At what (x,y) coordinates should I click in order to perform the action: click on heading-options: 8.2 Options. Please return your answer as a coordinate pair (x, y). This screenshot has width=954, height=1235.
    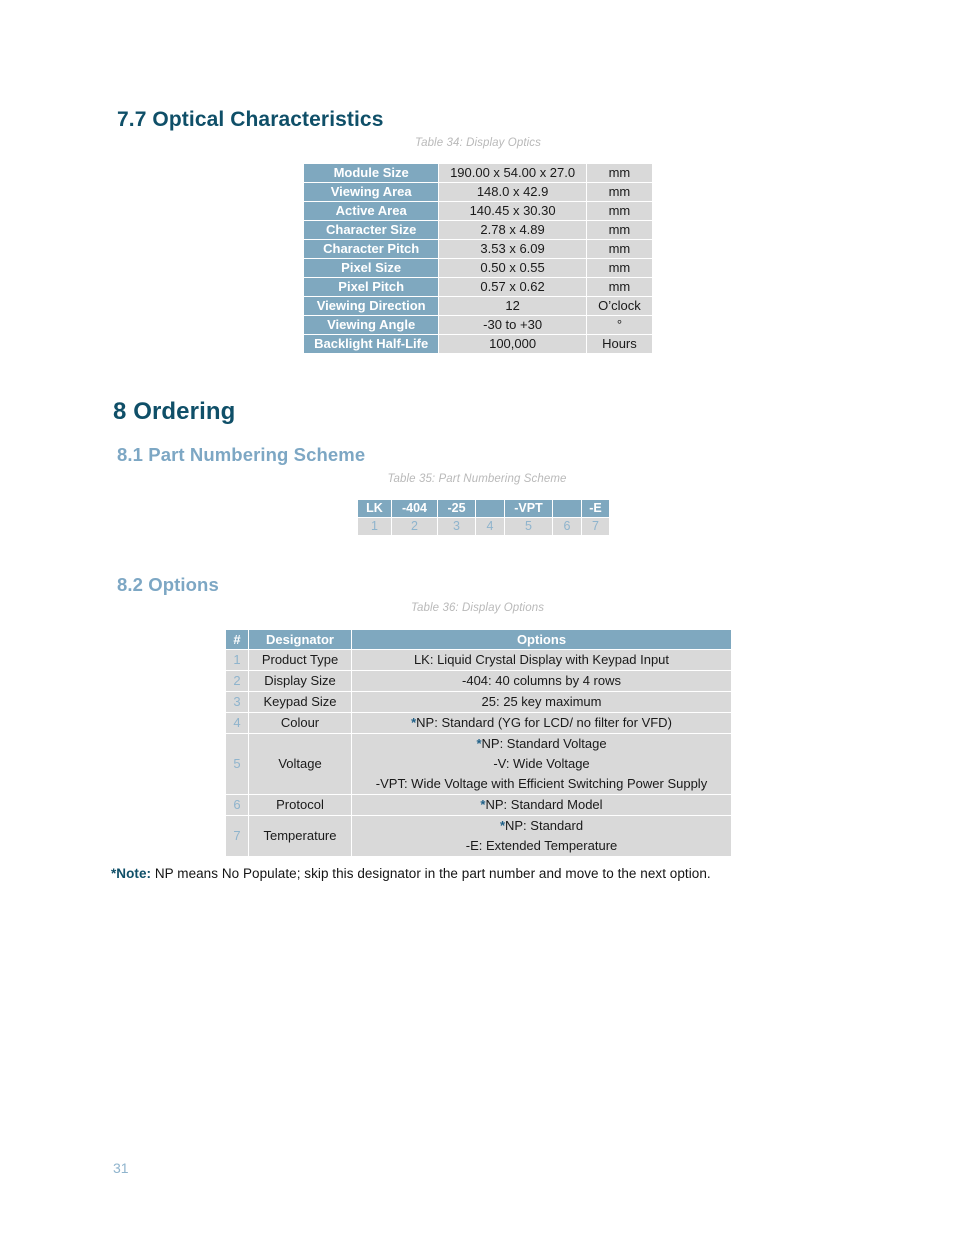
    Looking at the image, I should click on (168, 584).